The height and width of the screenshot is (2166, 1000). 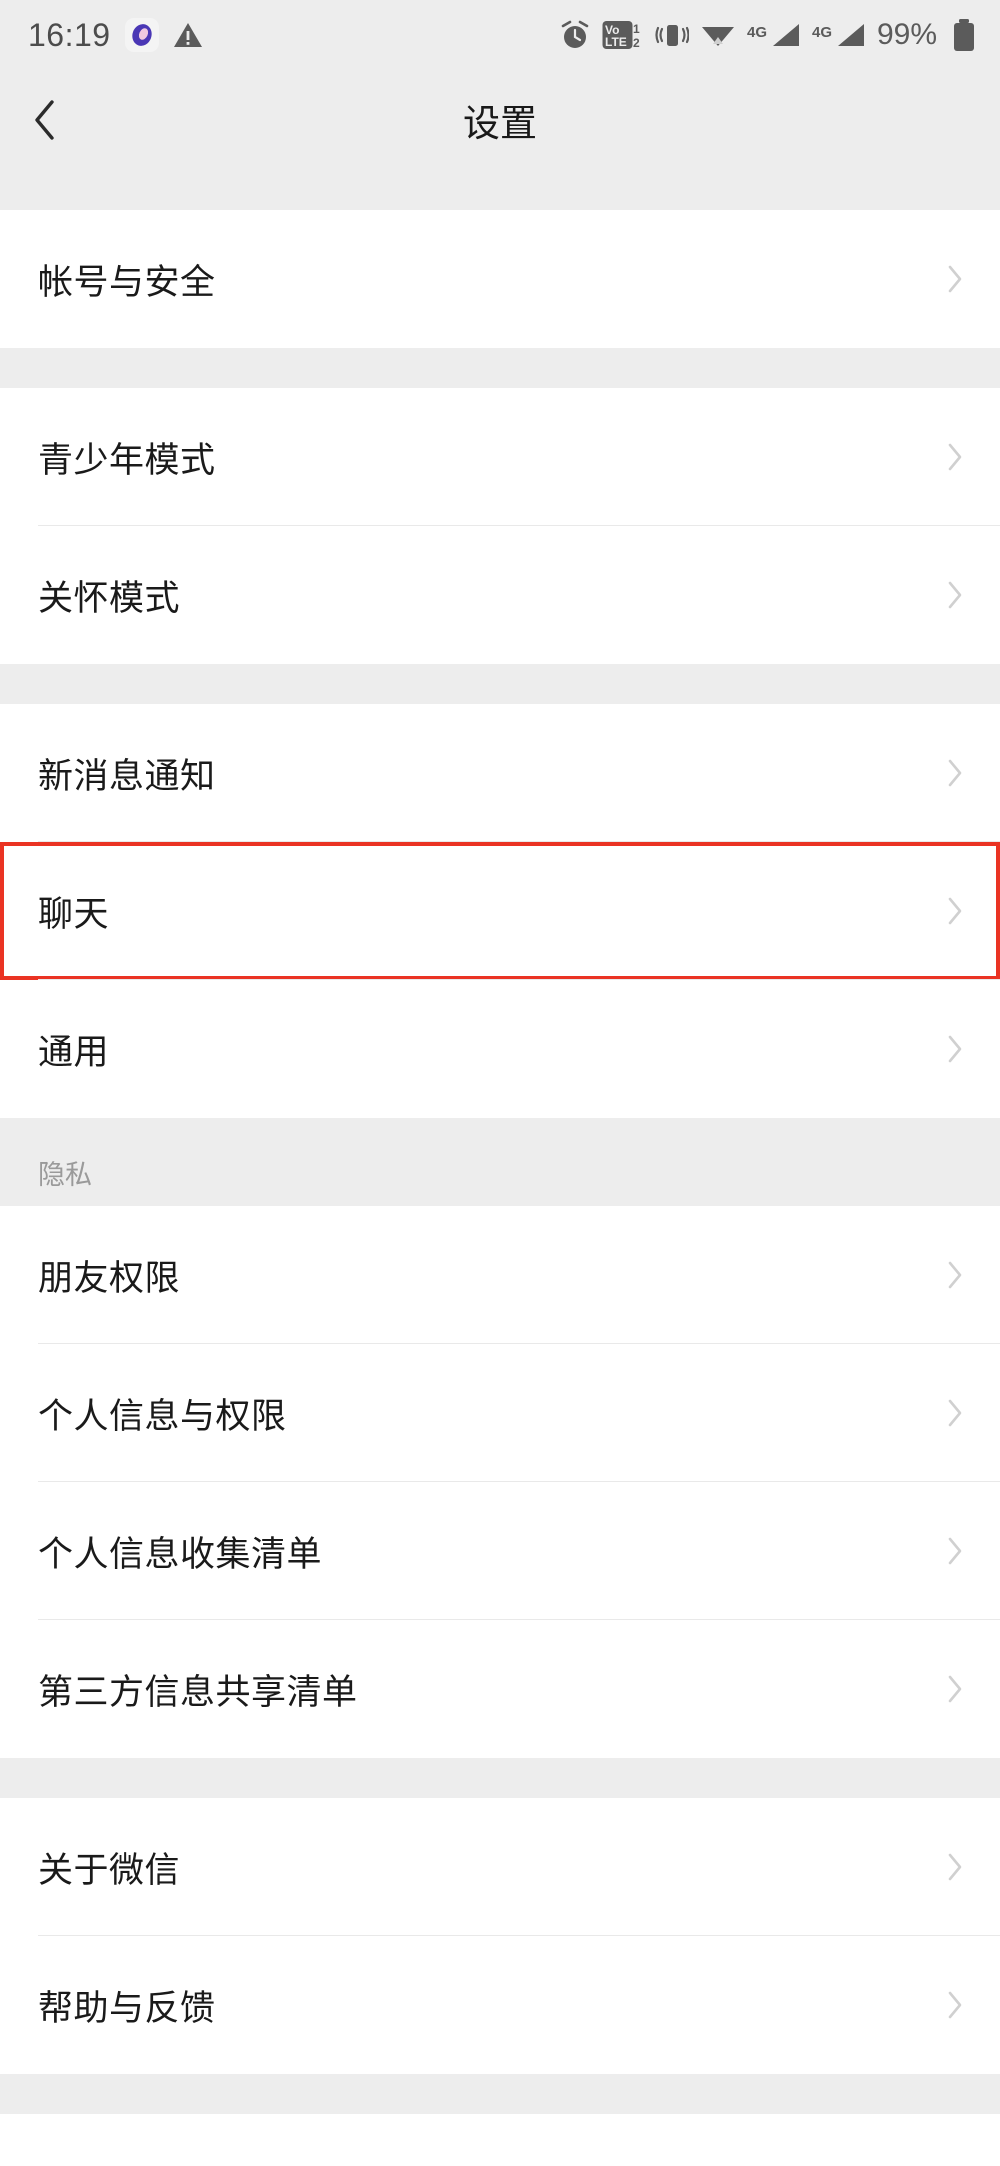 I want to click on settings-row-label: 个人信息与权限, so click(x=162, y=1416).